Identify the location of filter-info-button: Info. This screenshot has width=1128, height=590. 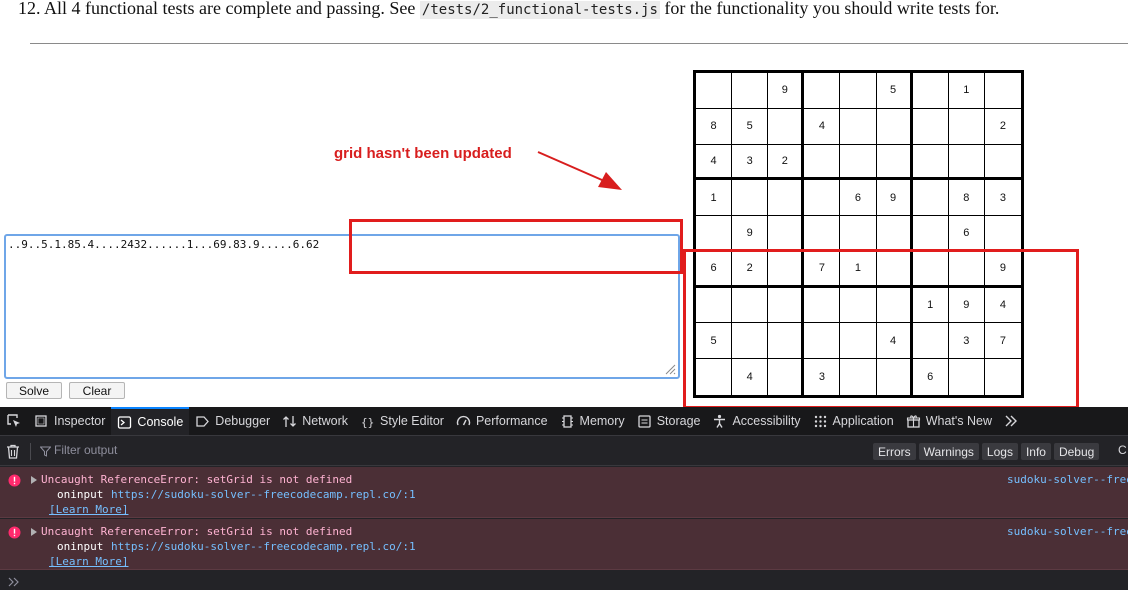
(1035, 451).